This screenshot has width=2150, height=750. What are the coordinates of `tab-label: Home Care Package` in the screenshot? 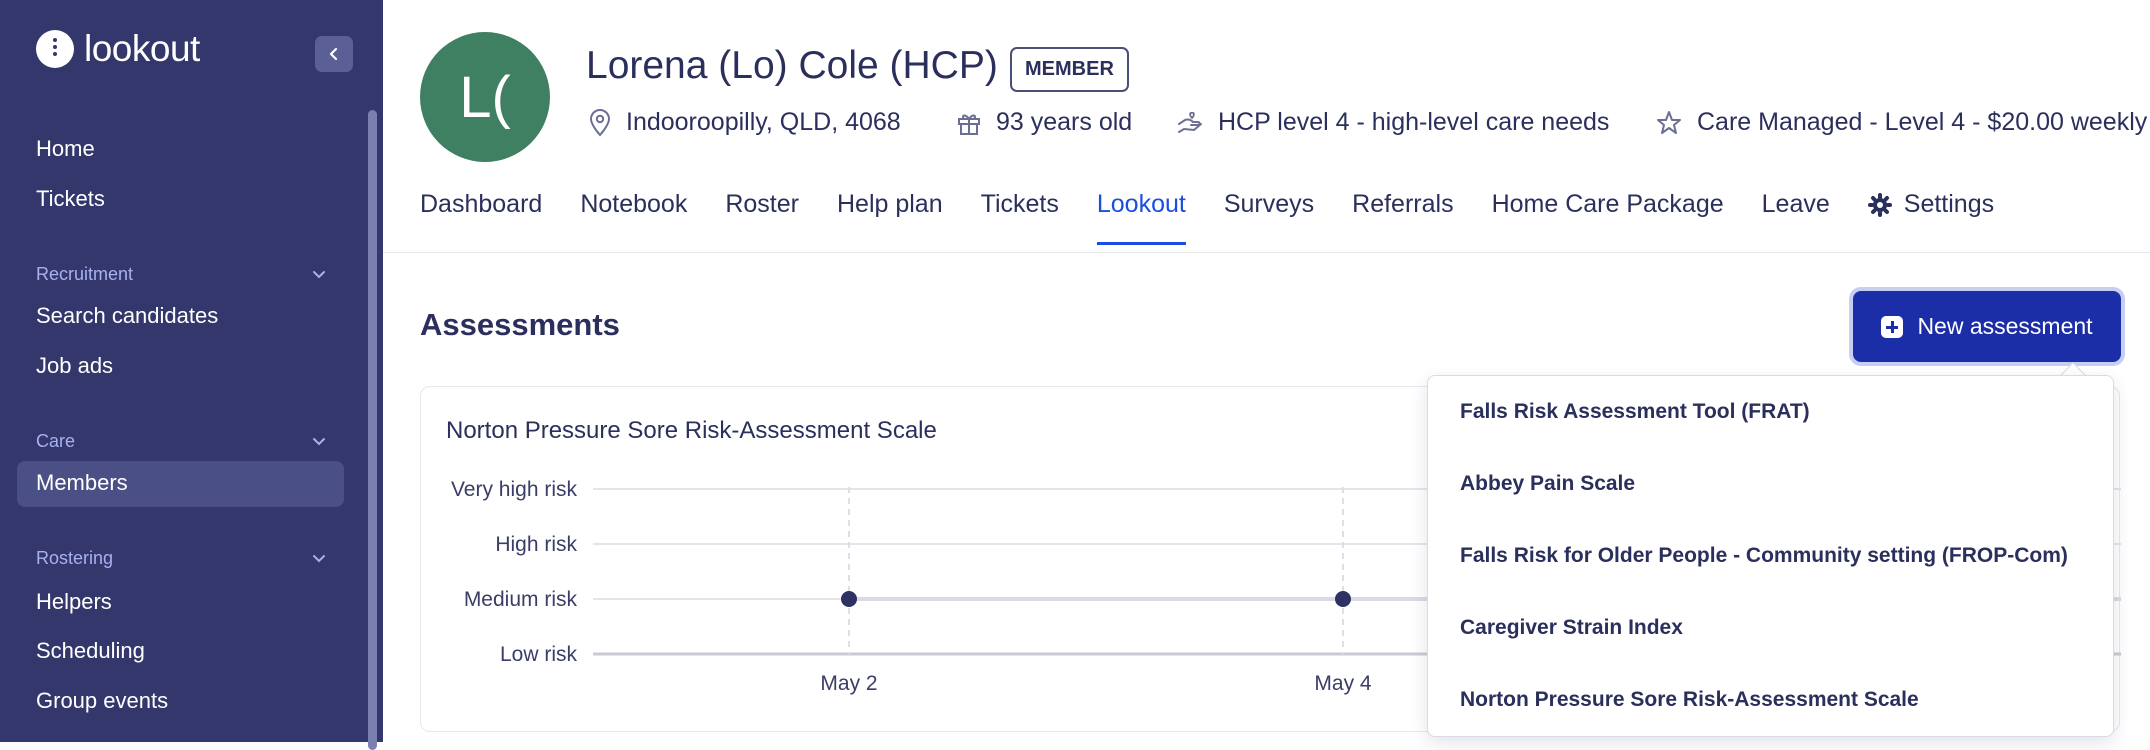 It's located at (1607, 204).